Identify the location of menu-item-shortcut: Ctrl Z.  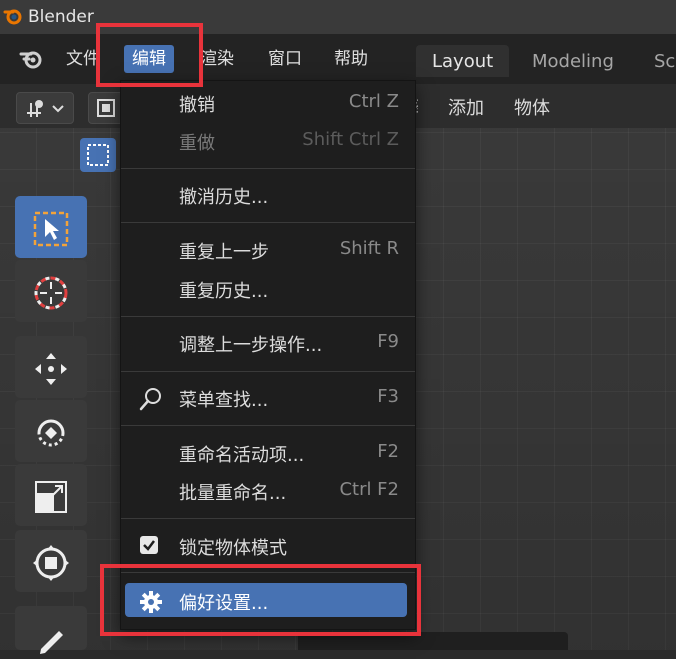
(373, 101).